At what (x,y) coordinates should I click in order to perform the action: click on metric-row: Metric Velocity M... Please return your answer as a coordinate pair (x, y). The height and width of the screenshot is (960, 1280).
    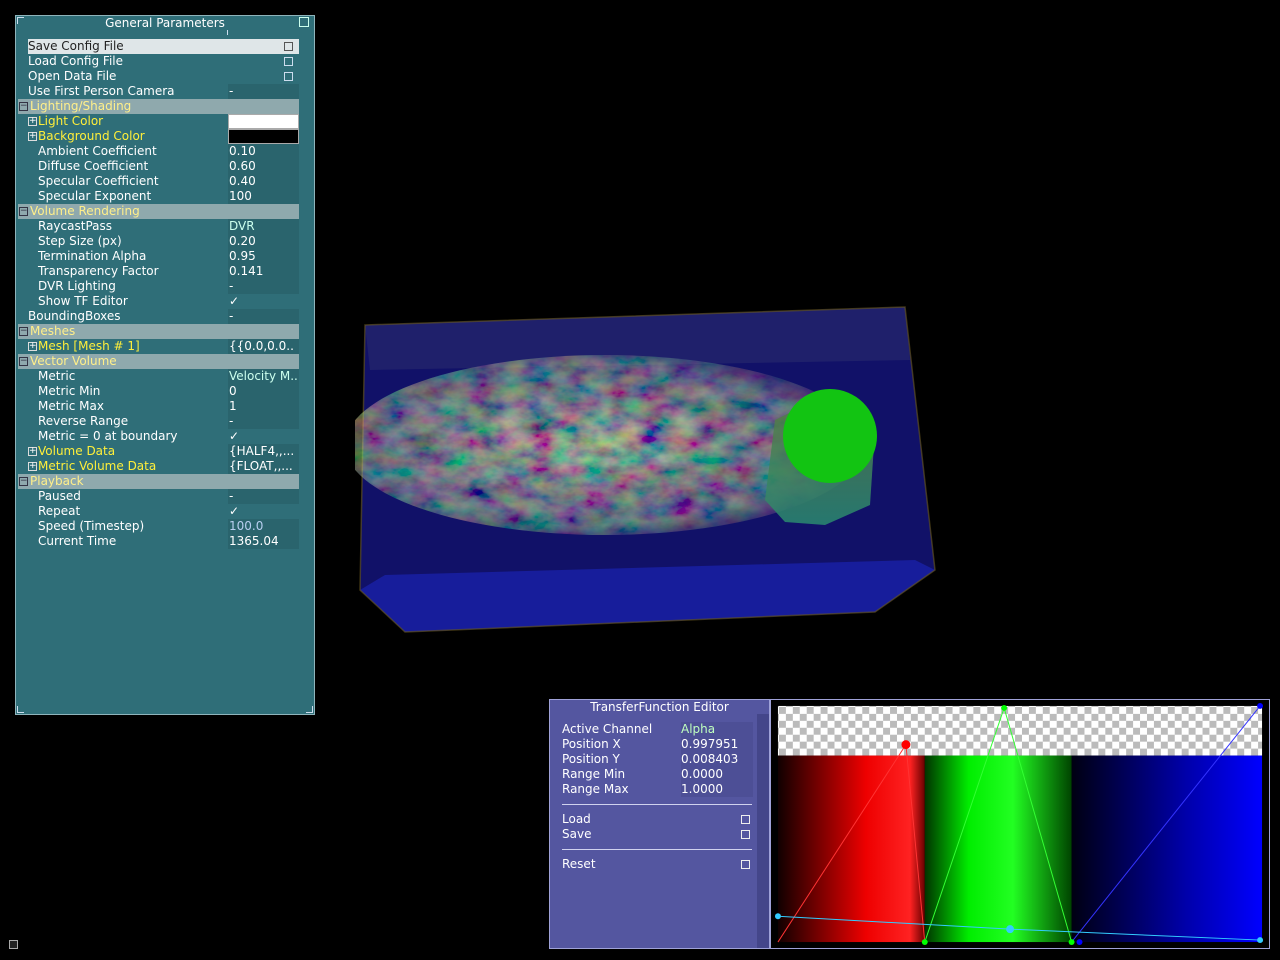
    Looking at the image, I should click on (168, 376).